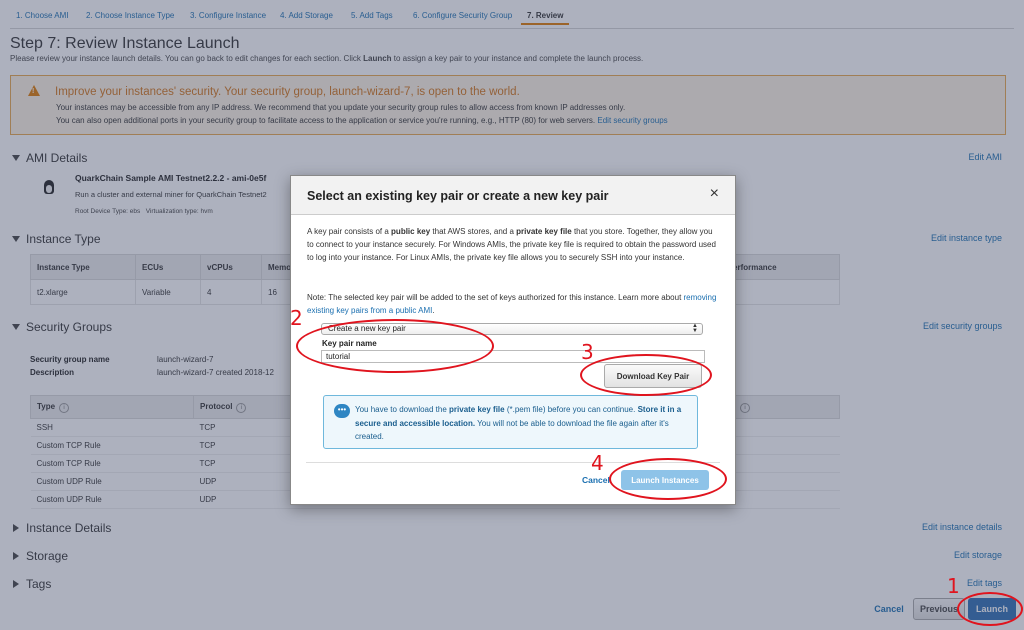 The image size is (1024, 630). I want to click on select-arrows-icon: ▲ ▼, so click(695, 328).